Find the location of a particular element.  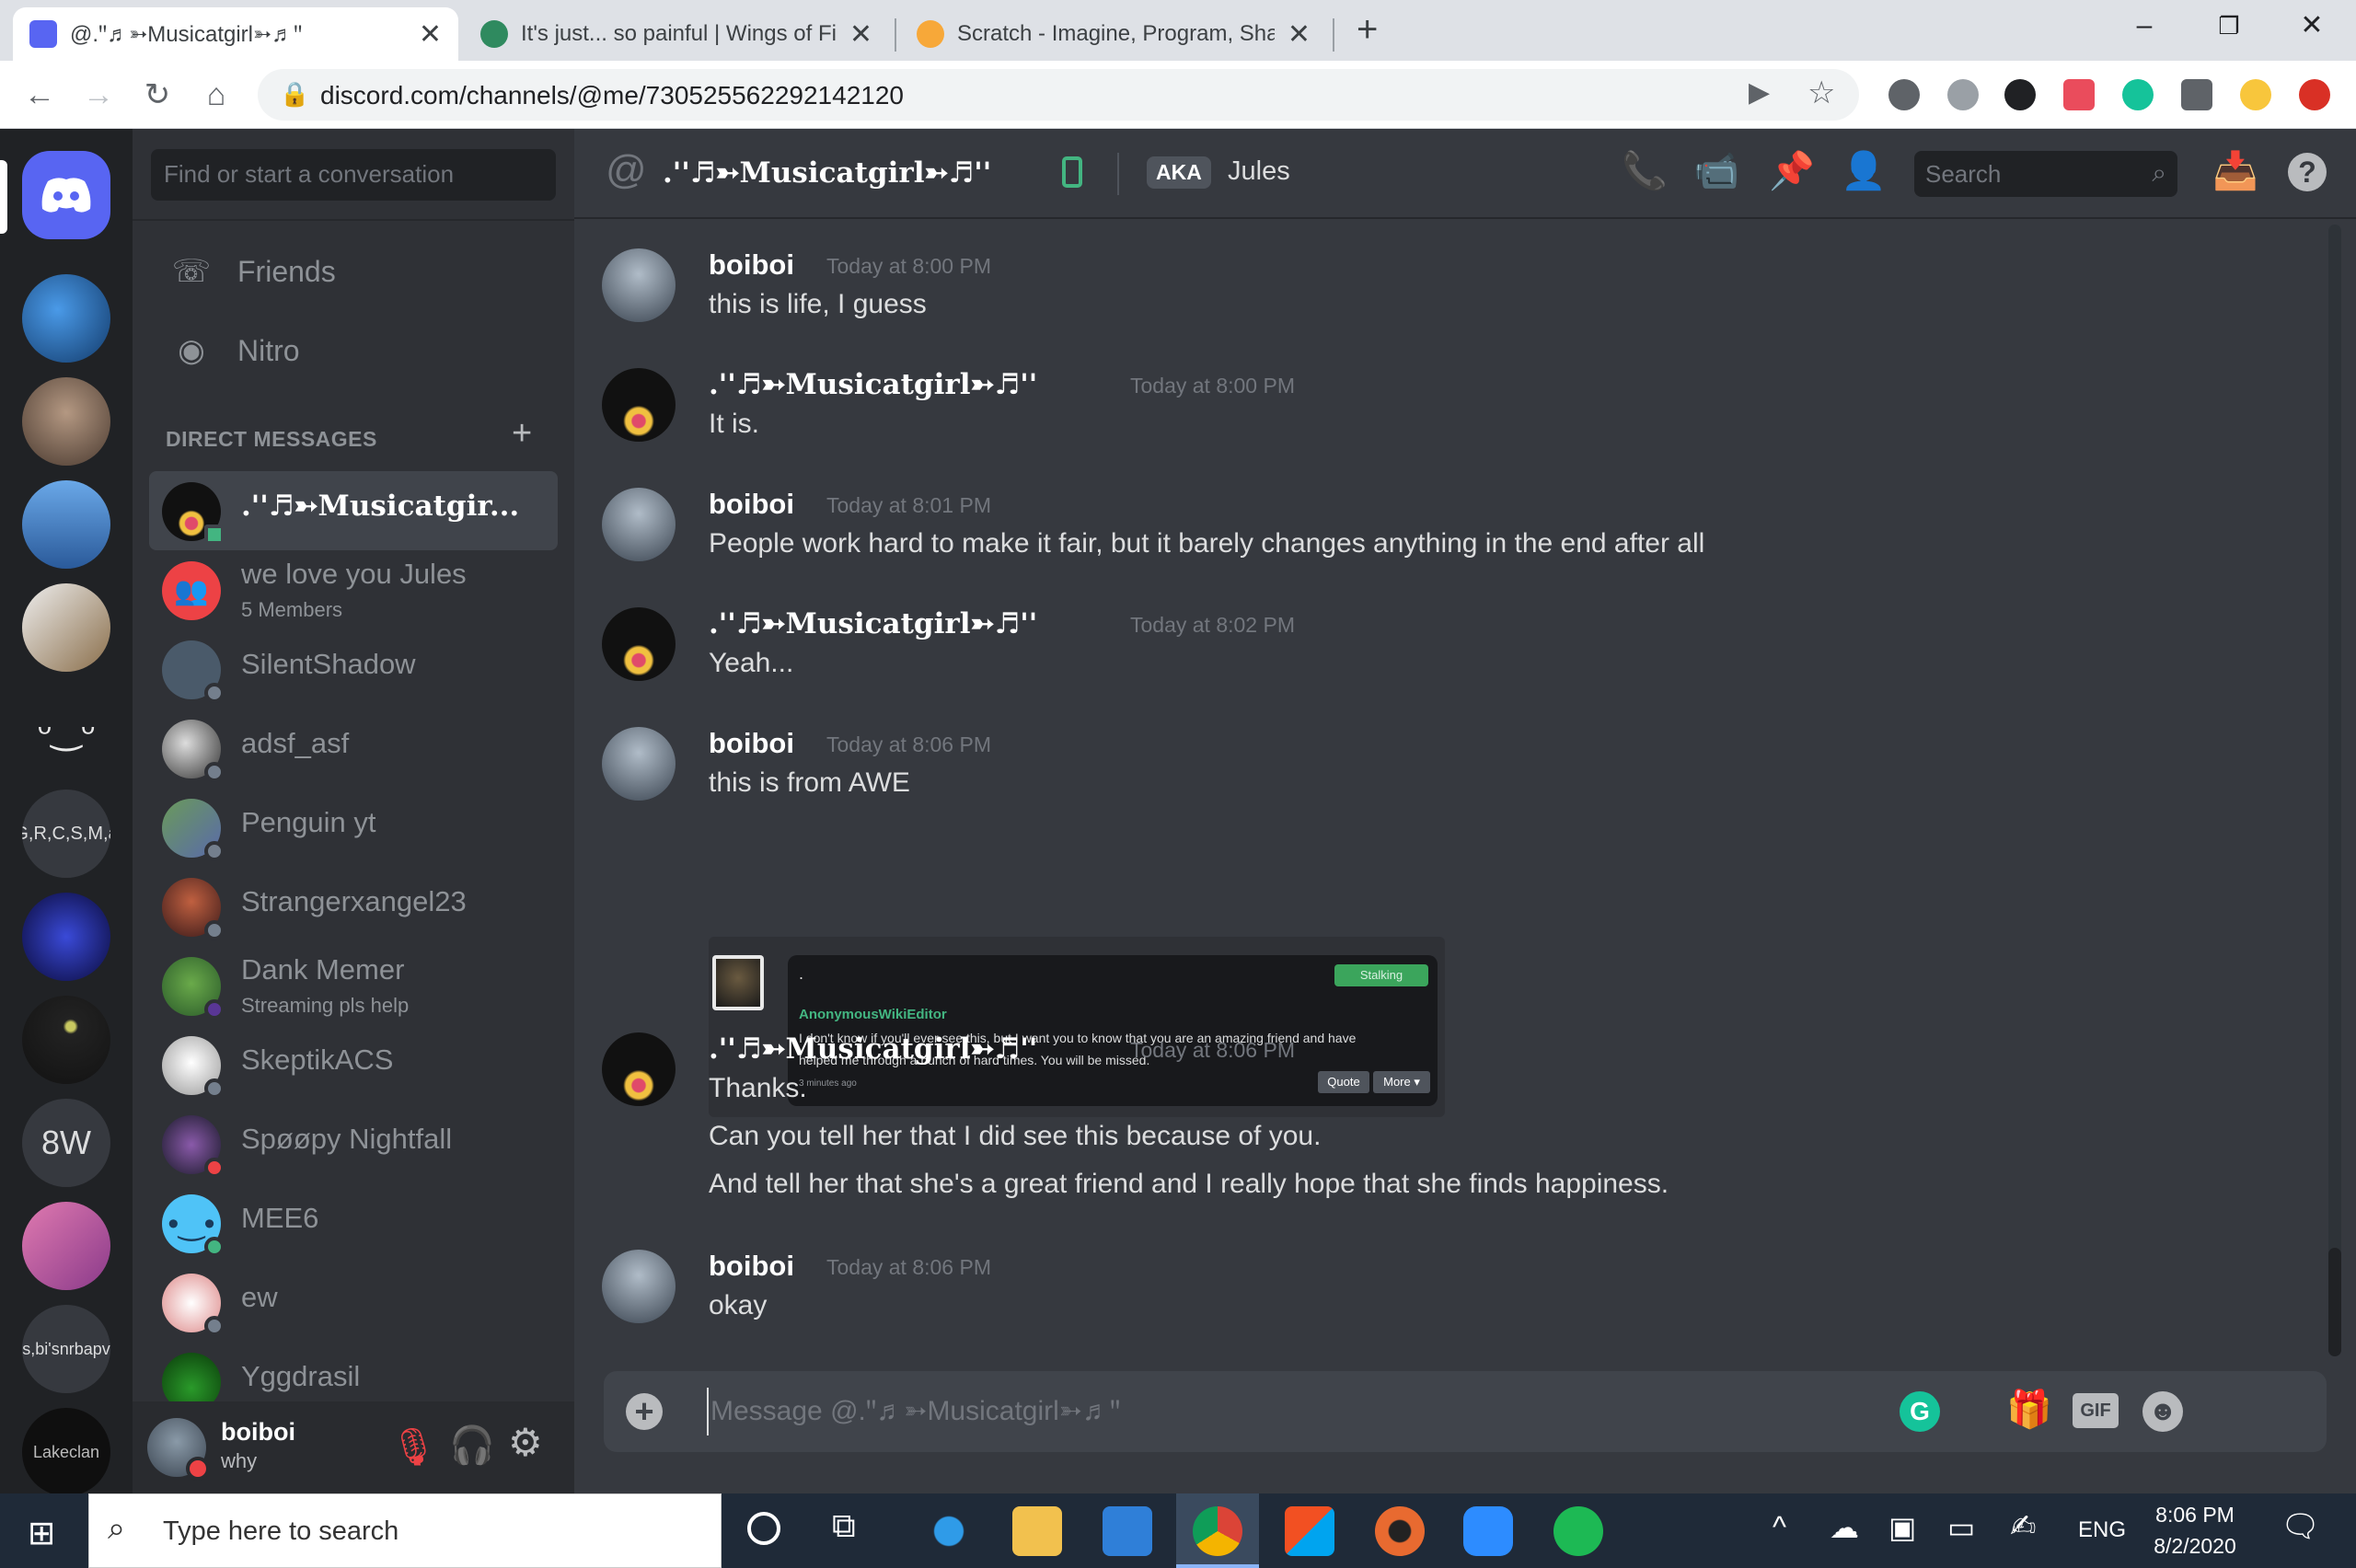

server-icon-sbi: s,bi'snrbapv is located at coordinates (66, 1349).